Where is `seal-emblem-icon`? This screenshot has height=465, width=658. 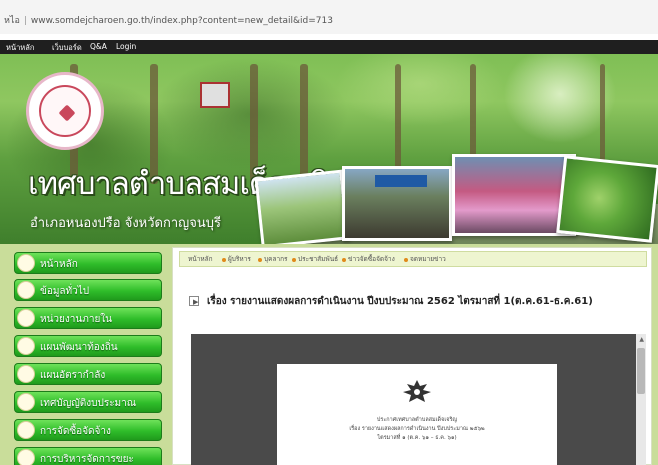 seal-emblem-icon is located at coordinates (67, 113).